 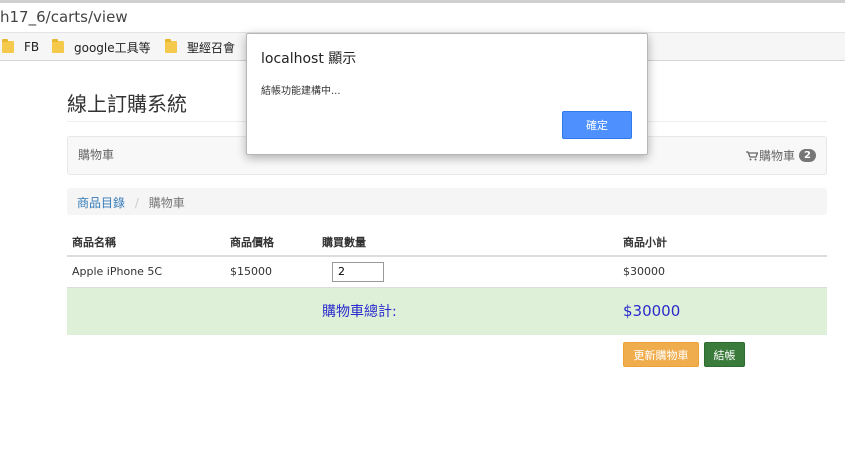 I want to click on product-name-cell: Apple iPhone 5C, so click(x=146, y=271).